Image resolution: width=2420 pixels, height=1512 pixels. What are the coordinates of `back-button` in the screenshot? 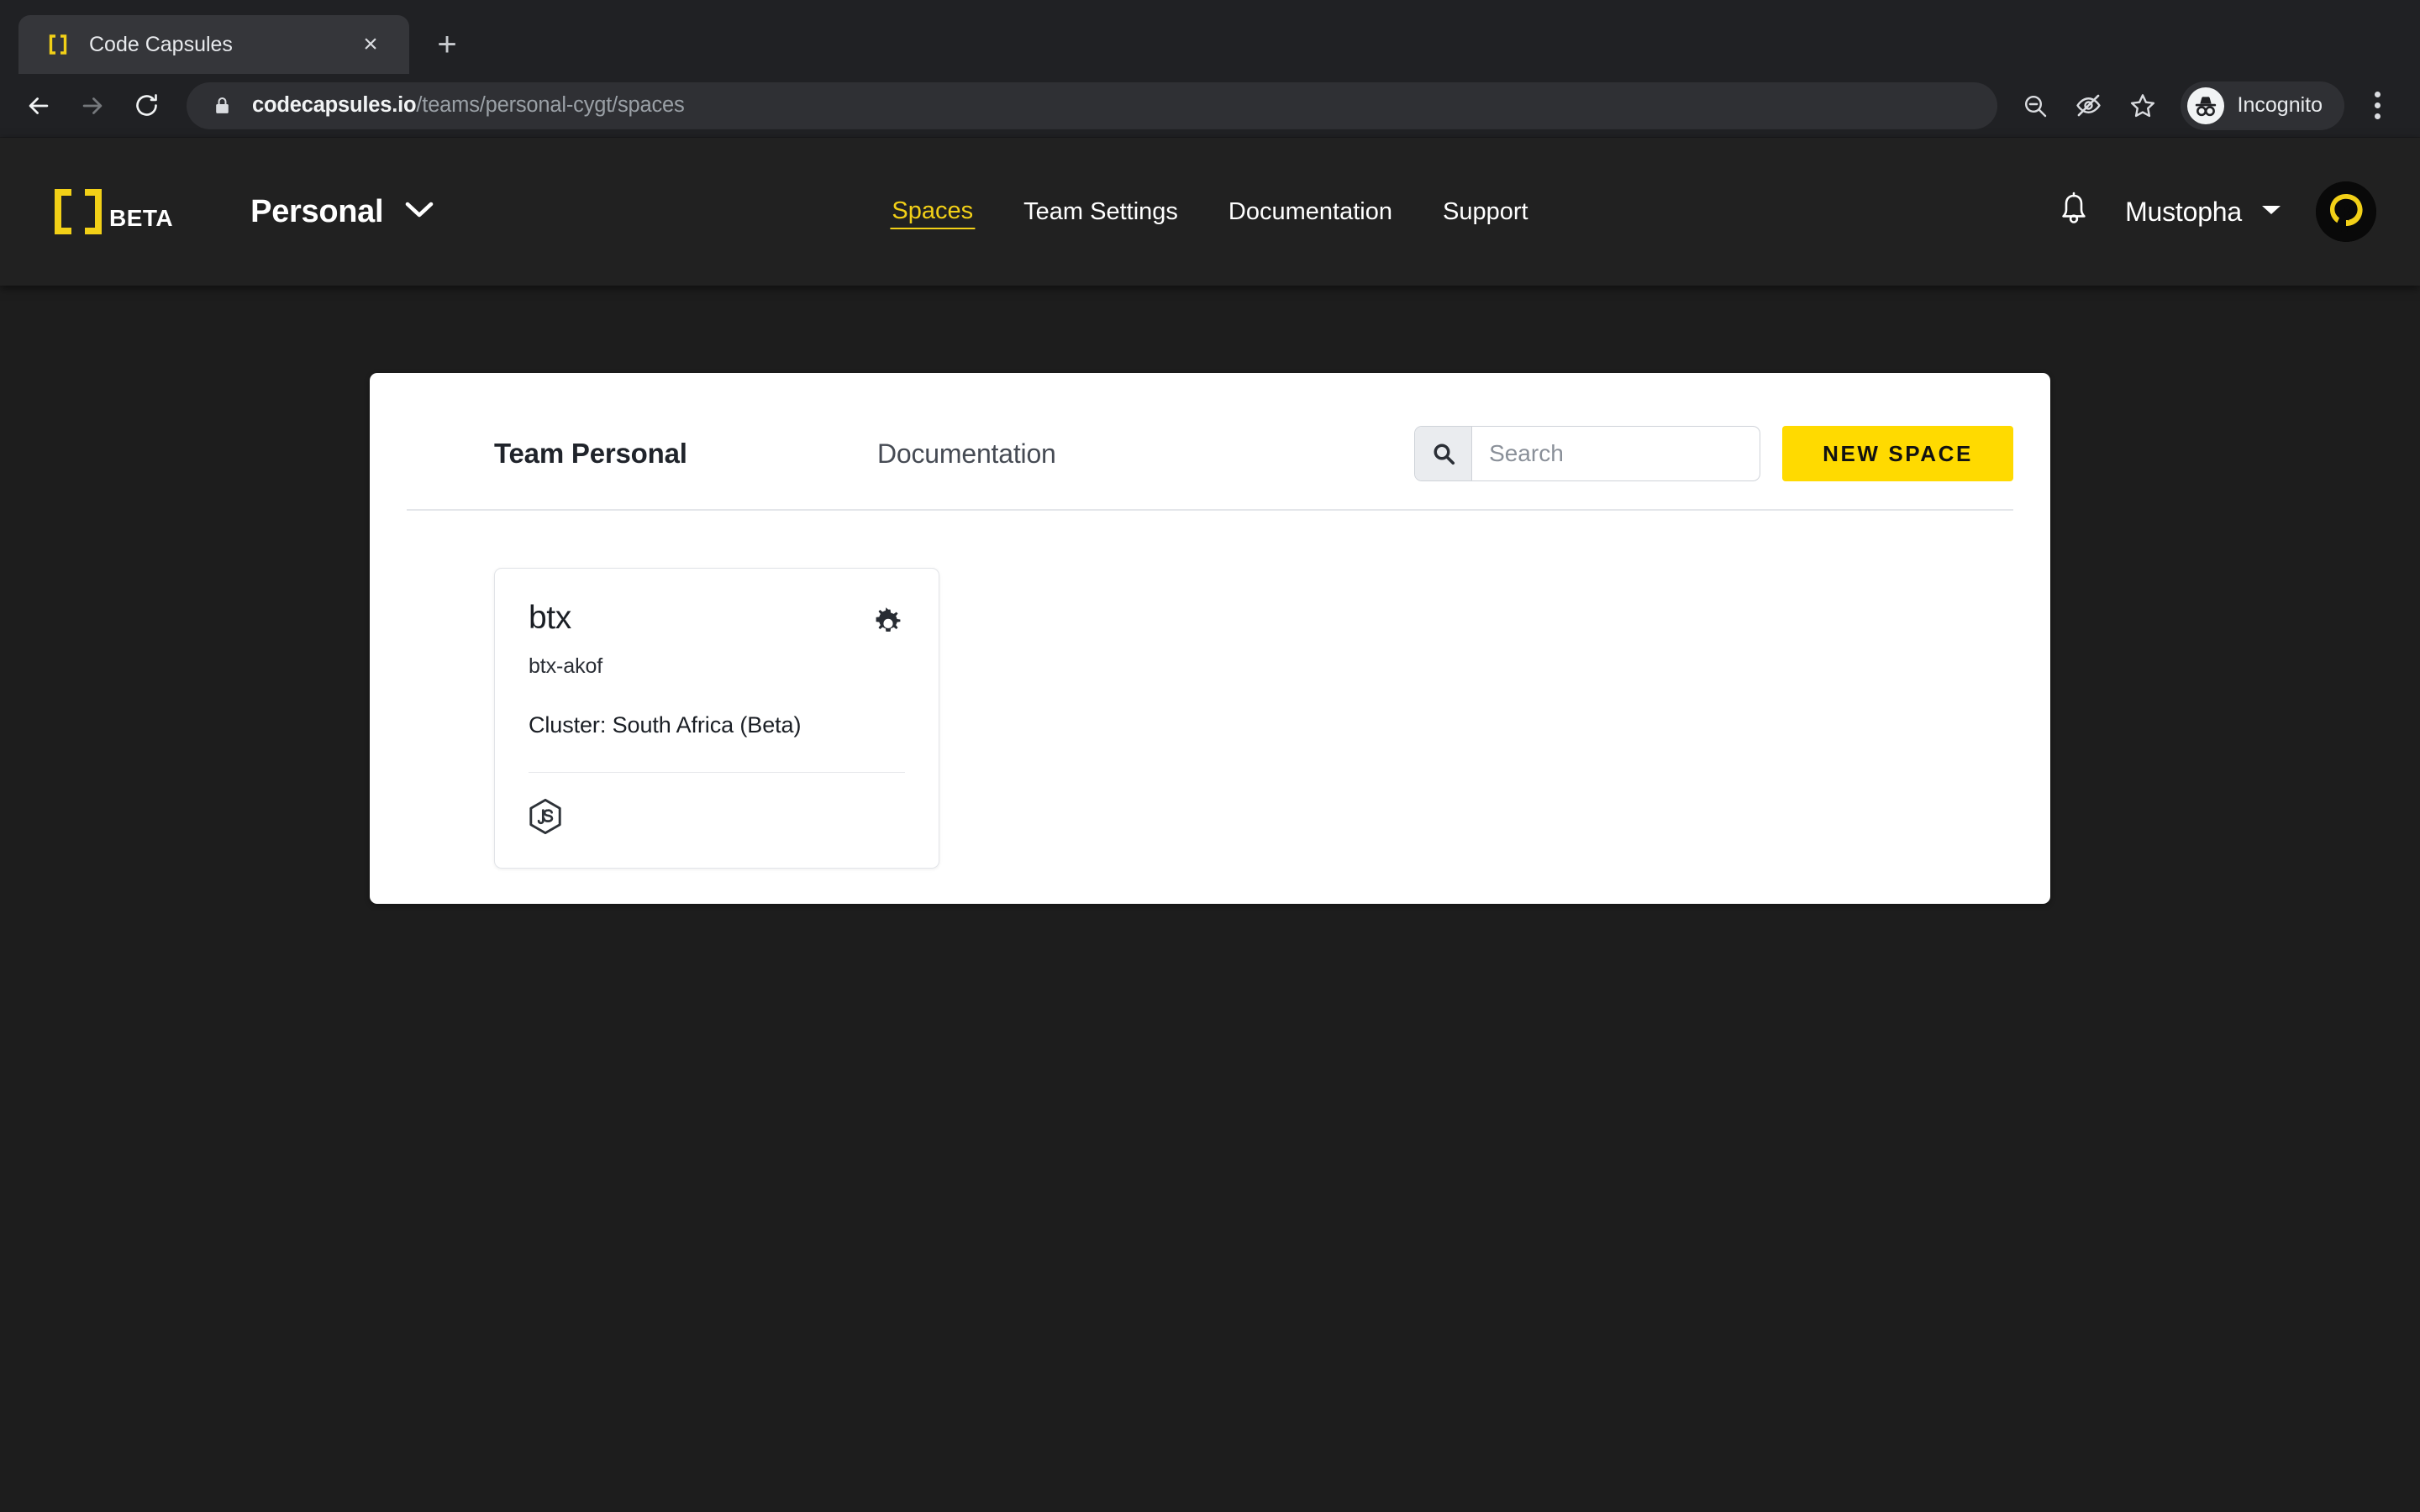 It's located at (39, 106).